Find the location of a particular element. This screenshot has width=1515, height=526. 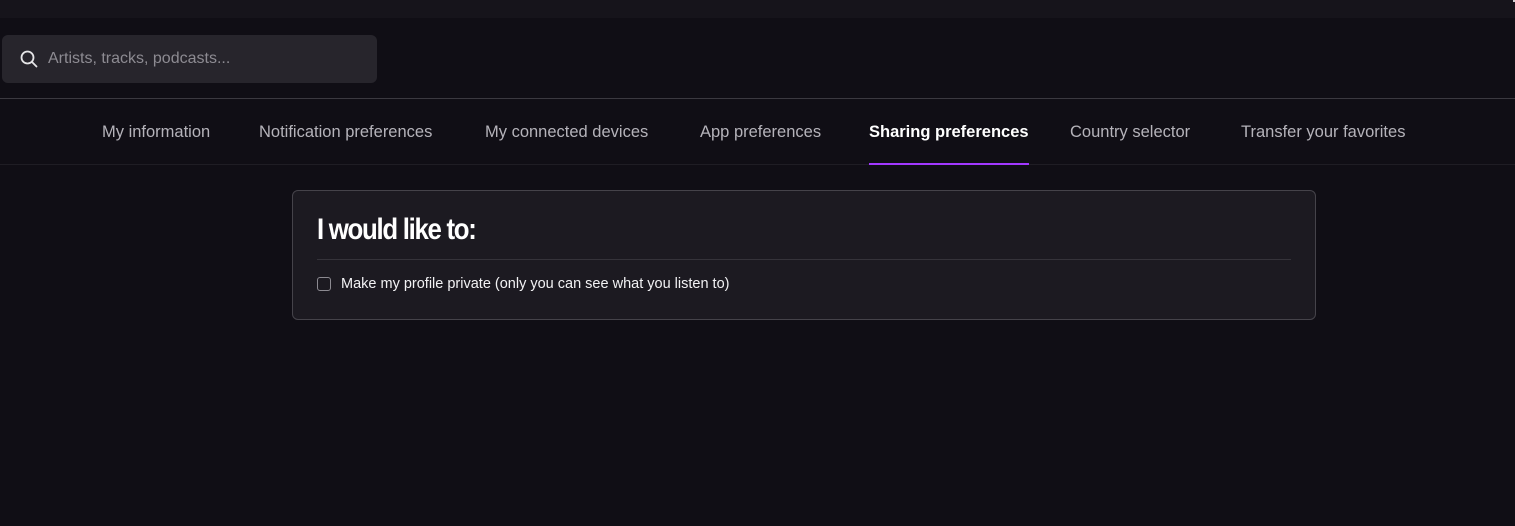

search-bar is located at coordinates (189, 59).